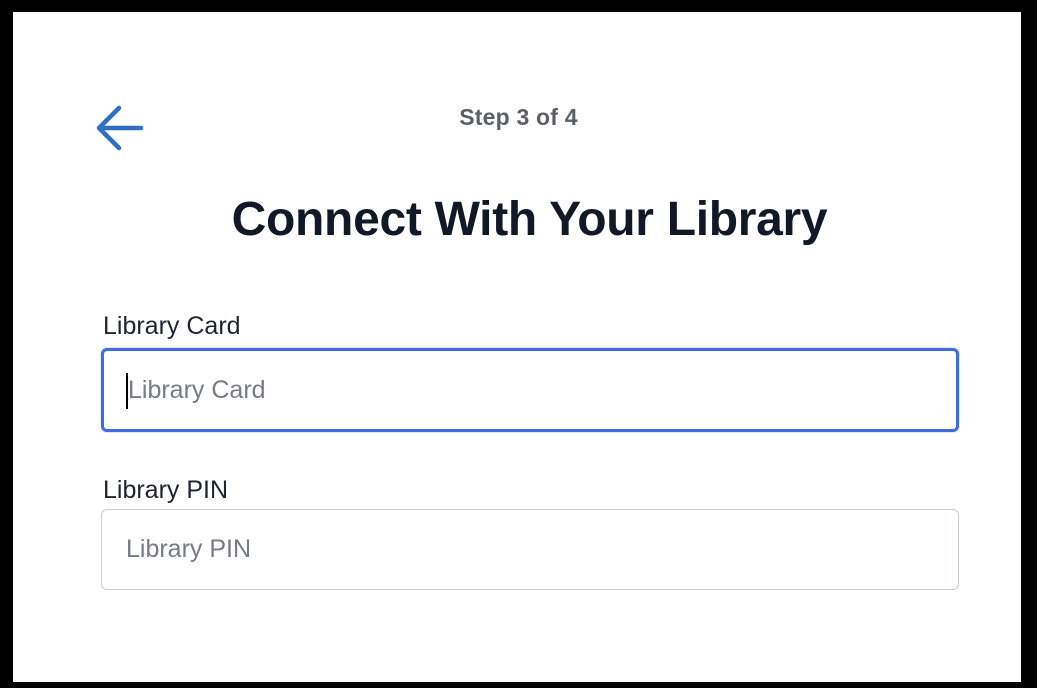 Image resolution: width=1037 pixels, height=688 pixels. Describe the element at coordinates (518, 117) in the screenshot. I see `step-indicator: Step 3 of 4` at that location.